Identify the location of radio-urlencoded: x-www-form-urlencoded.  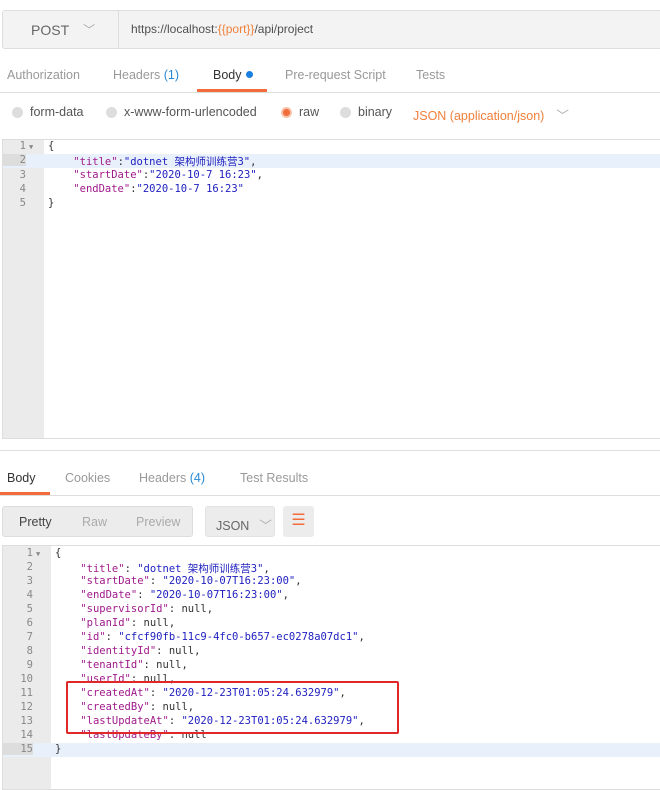
(181, 112).